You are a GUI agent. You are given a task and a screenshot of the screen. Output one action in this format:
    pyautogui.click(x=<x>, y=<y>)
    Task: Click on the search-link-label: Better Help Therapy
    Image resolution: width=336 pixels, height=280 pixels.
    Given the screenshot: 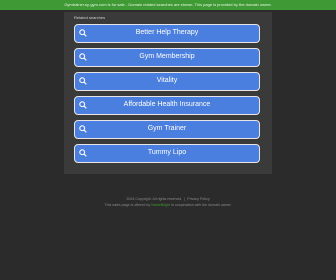 What is the action you would take?
    pyautogui.click(x=167, y=32)
    